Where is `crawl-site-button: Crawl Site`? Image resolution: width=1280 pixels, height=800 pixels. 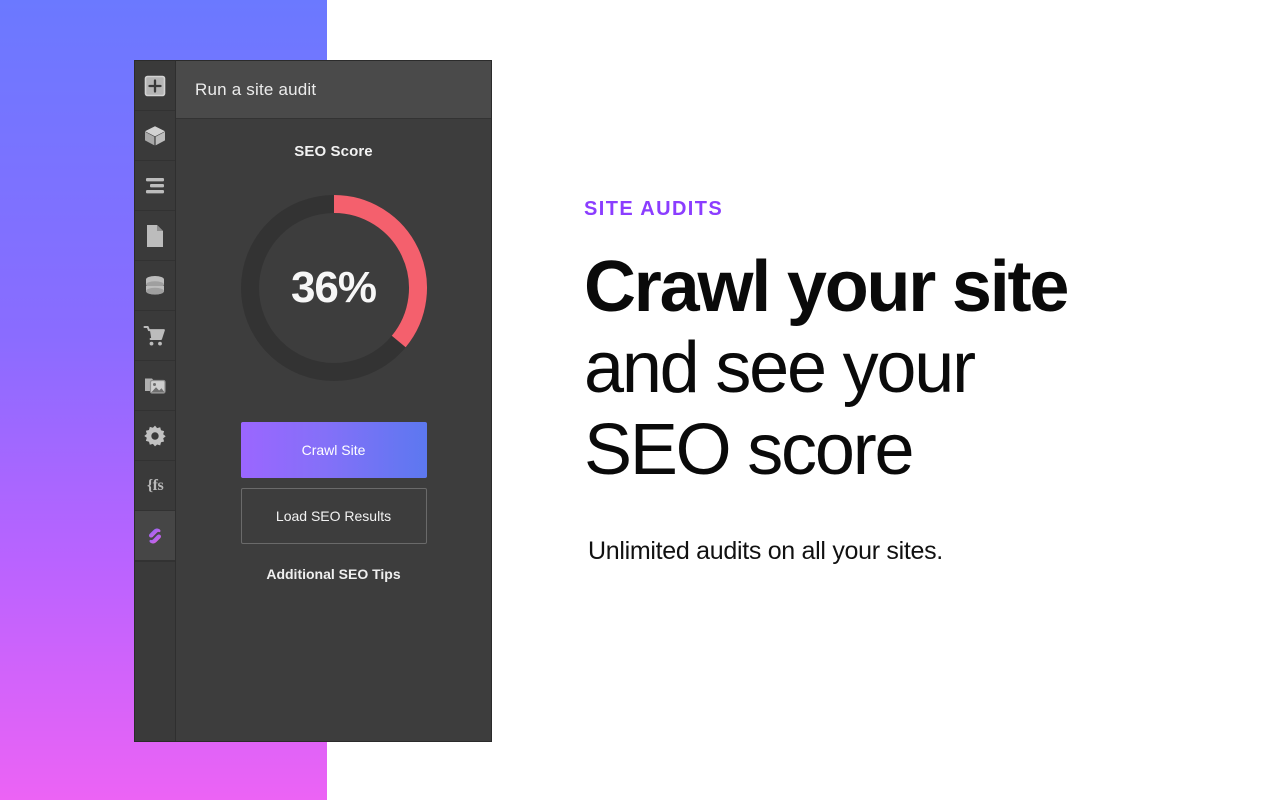
crawl-site-button: Crawl Site is located at coordinates (333, 450).